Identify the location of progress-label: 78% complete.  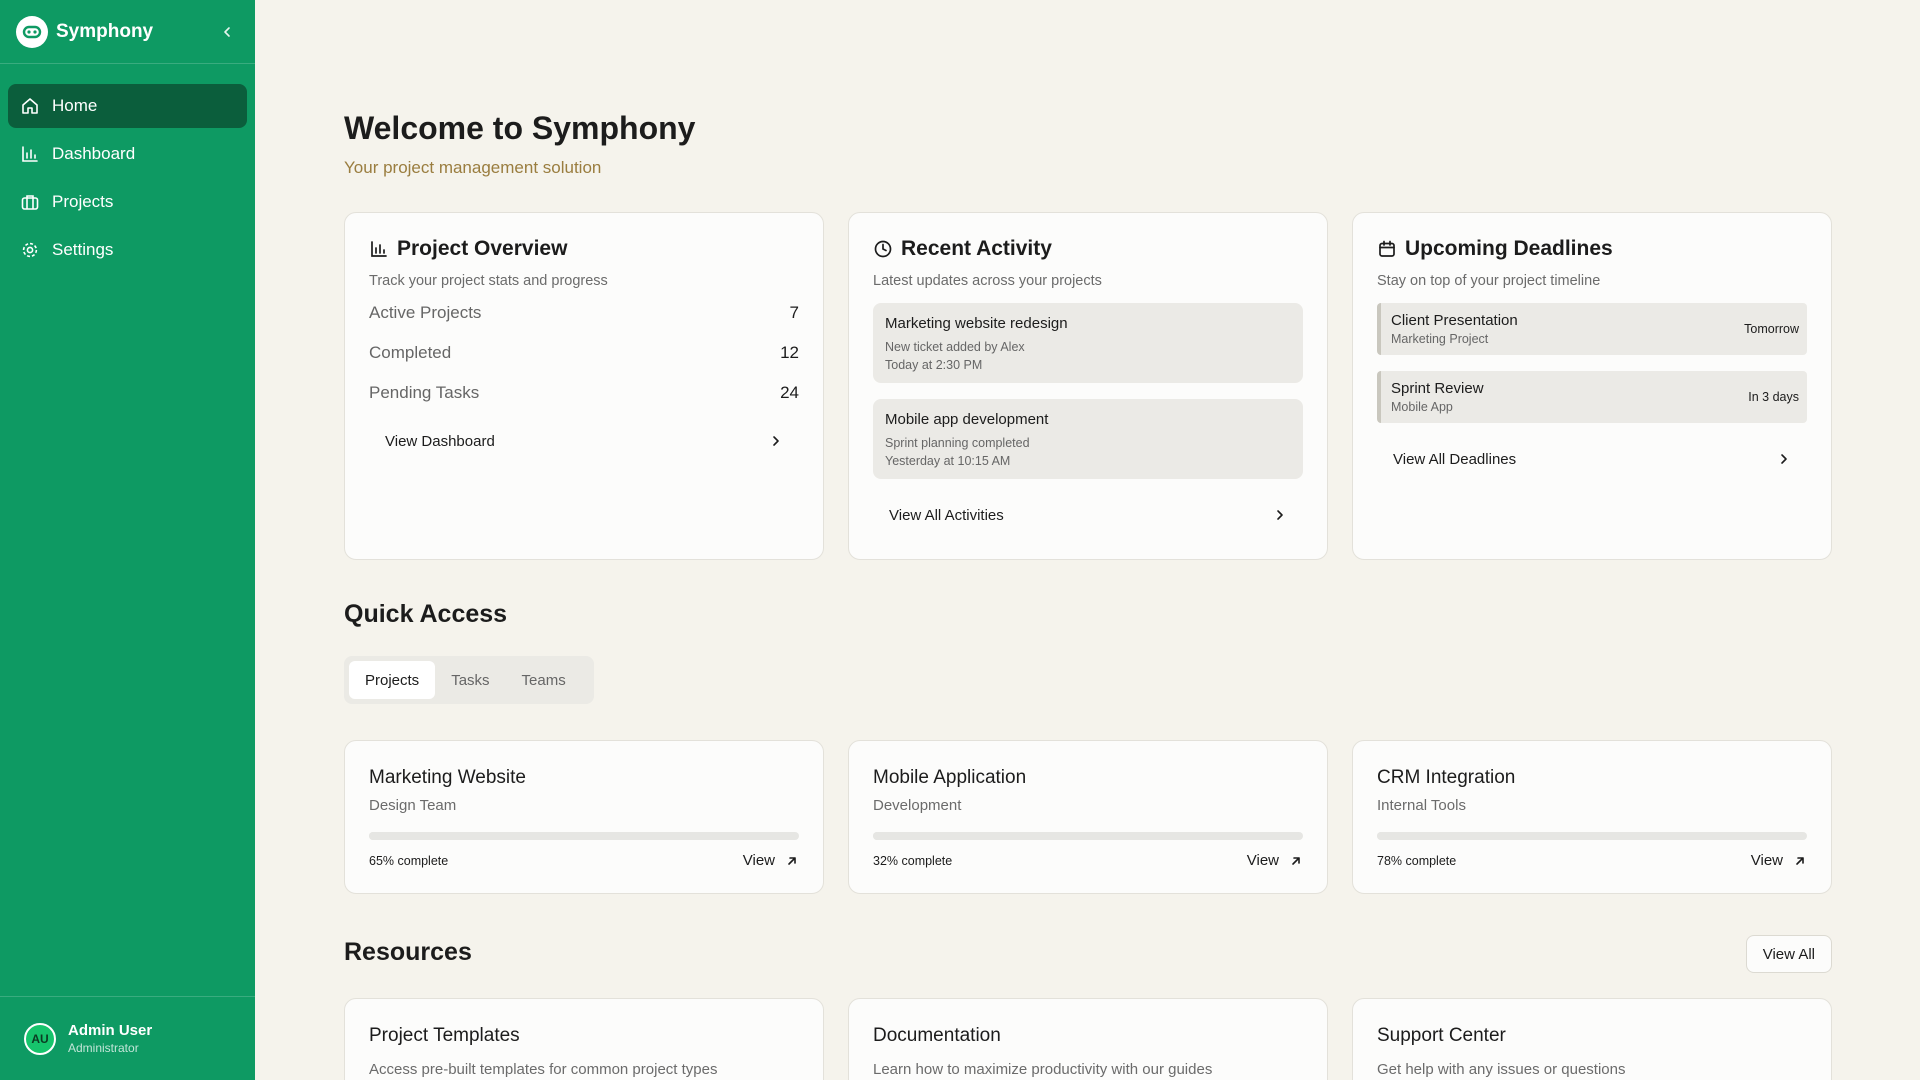
(1417, 860).